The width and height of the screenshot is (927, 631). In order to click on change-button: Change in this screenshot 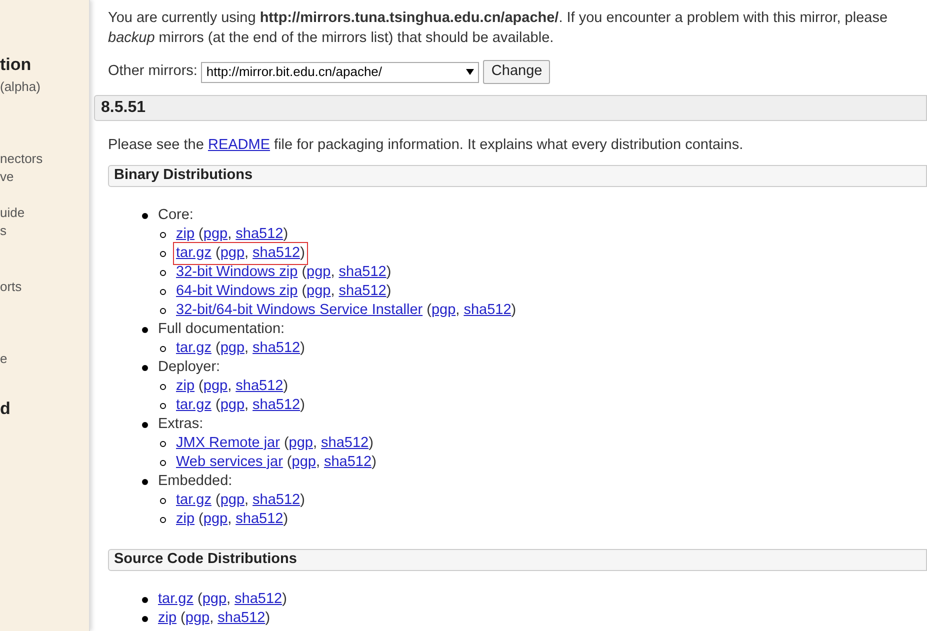, I will do `click(516, 72)`.